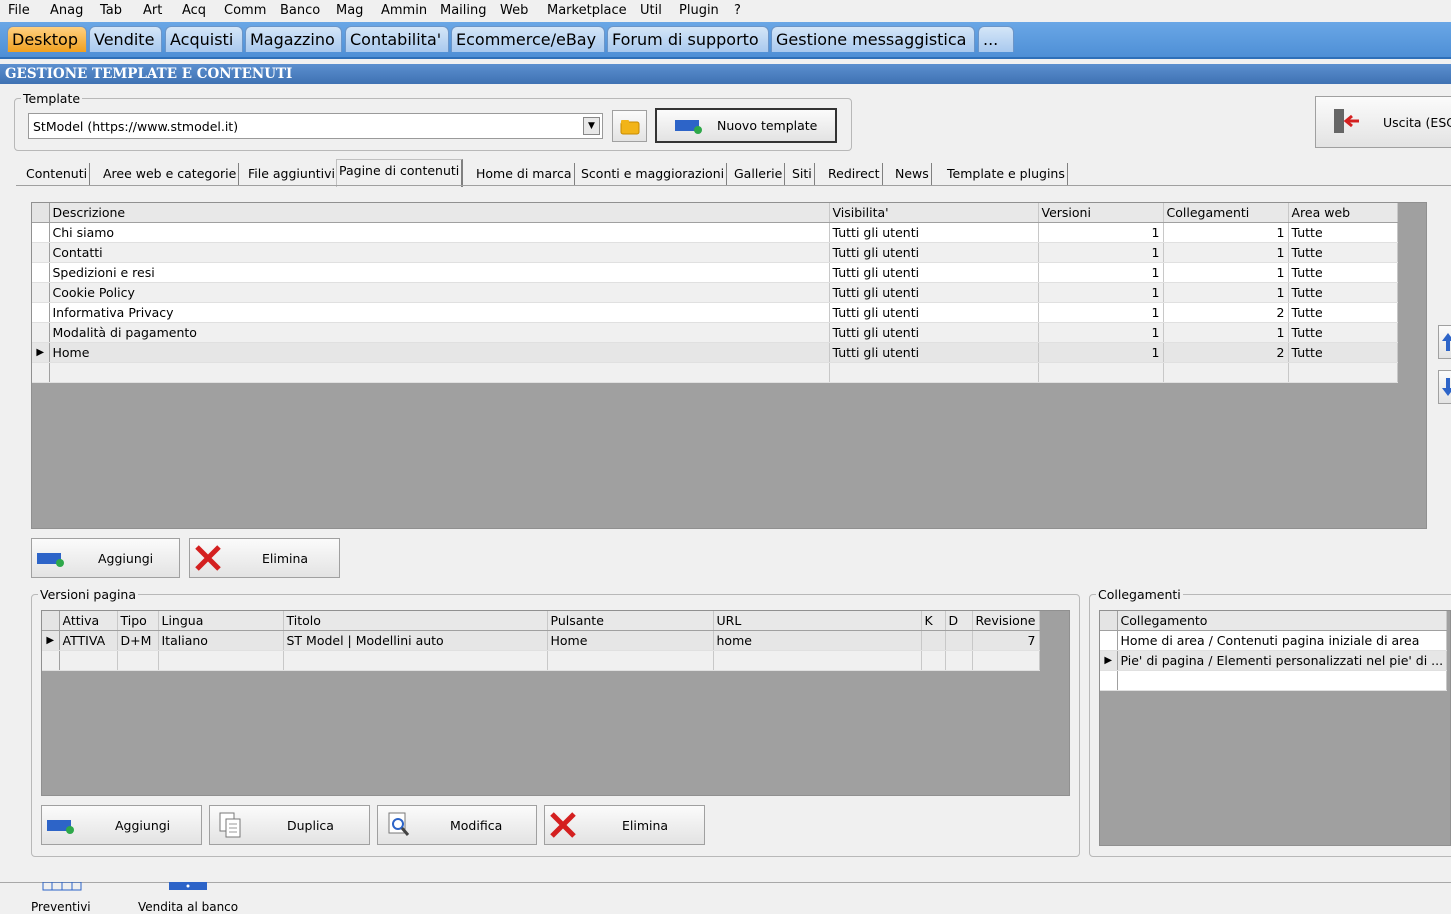  I want to click on column-header: D, so click(959, 621).